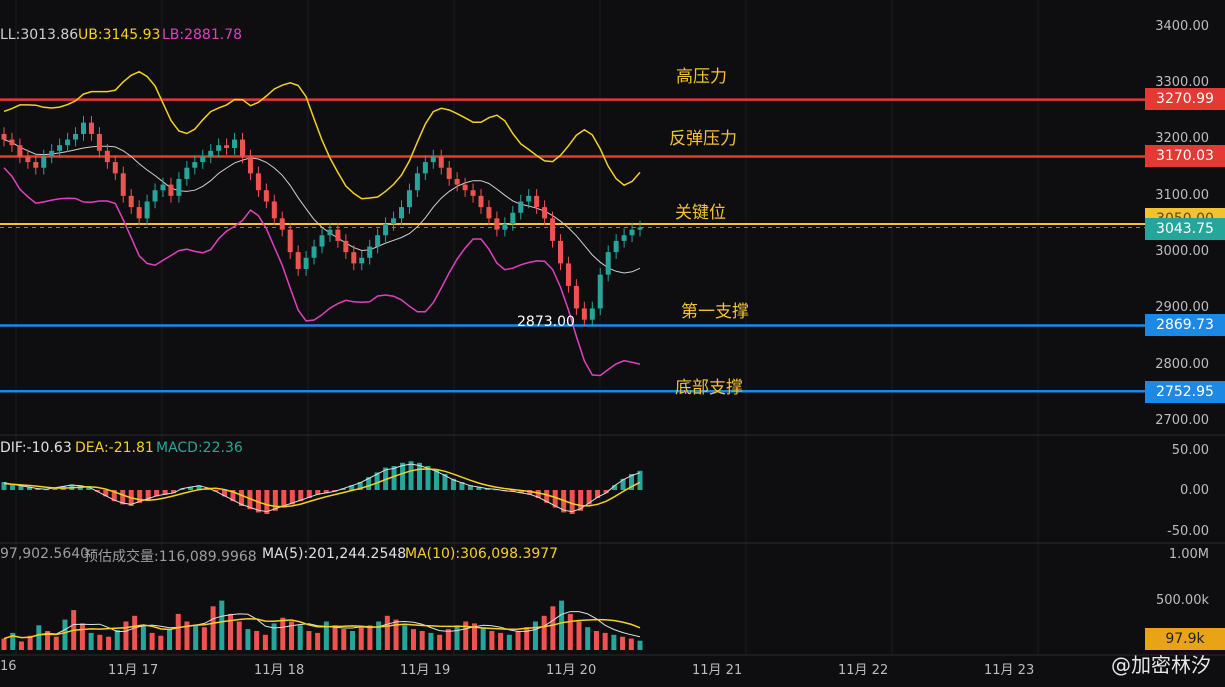  What do you see at coordinates (701, 77) in the screenshot?
I see `high-pressure-label: 高压力` at bounding box center [701, 77].